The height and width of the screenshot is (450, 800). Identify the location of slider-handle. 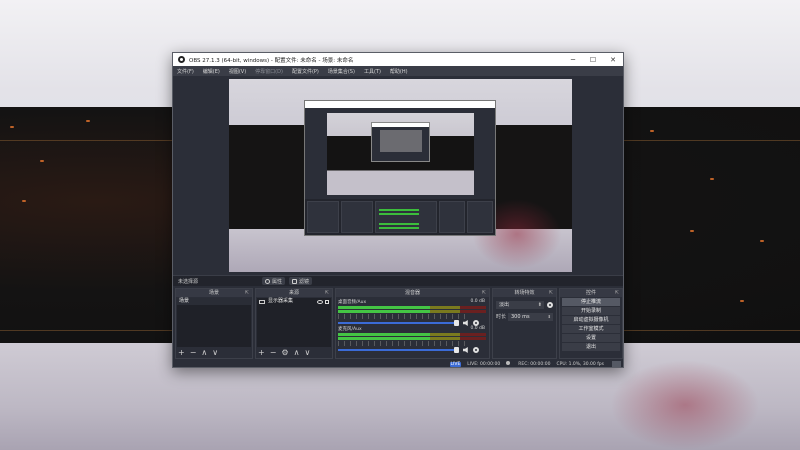
(456, 350).